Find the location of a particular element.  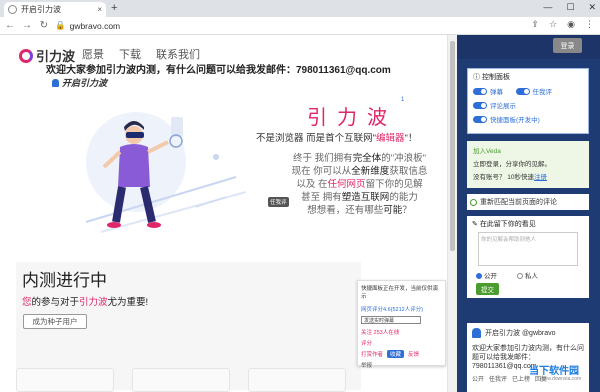

radio-public: 公开 is located at coordinates (486, 275).